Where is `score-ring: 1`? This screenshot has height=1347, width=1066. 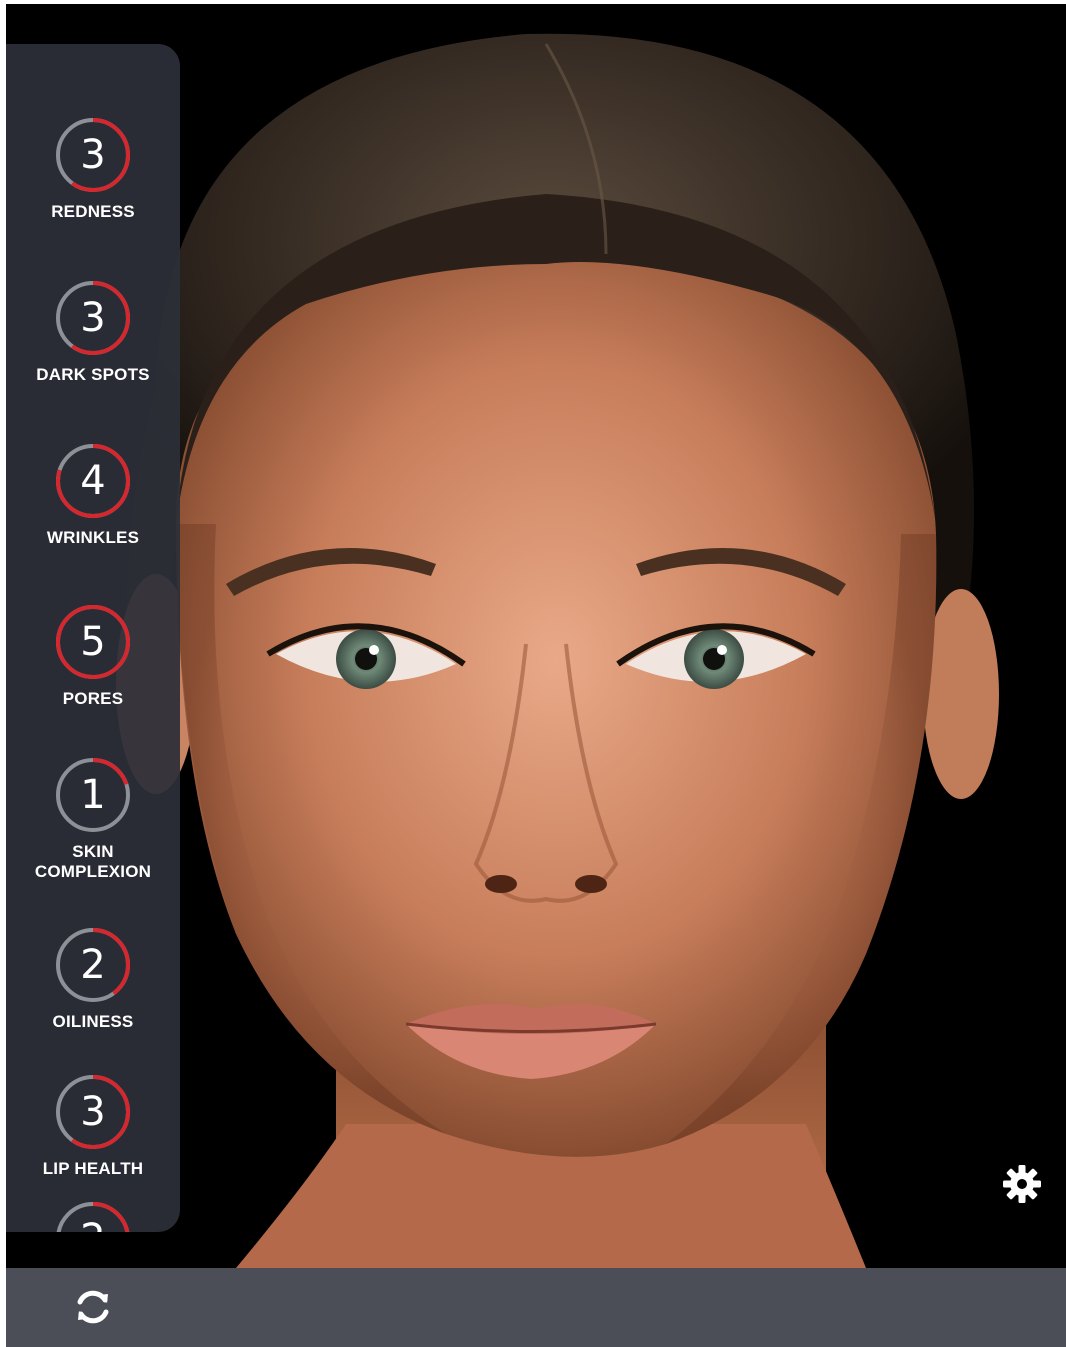 score-ring: 1 is located at coordinates (93, 795).